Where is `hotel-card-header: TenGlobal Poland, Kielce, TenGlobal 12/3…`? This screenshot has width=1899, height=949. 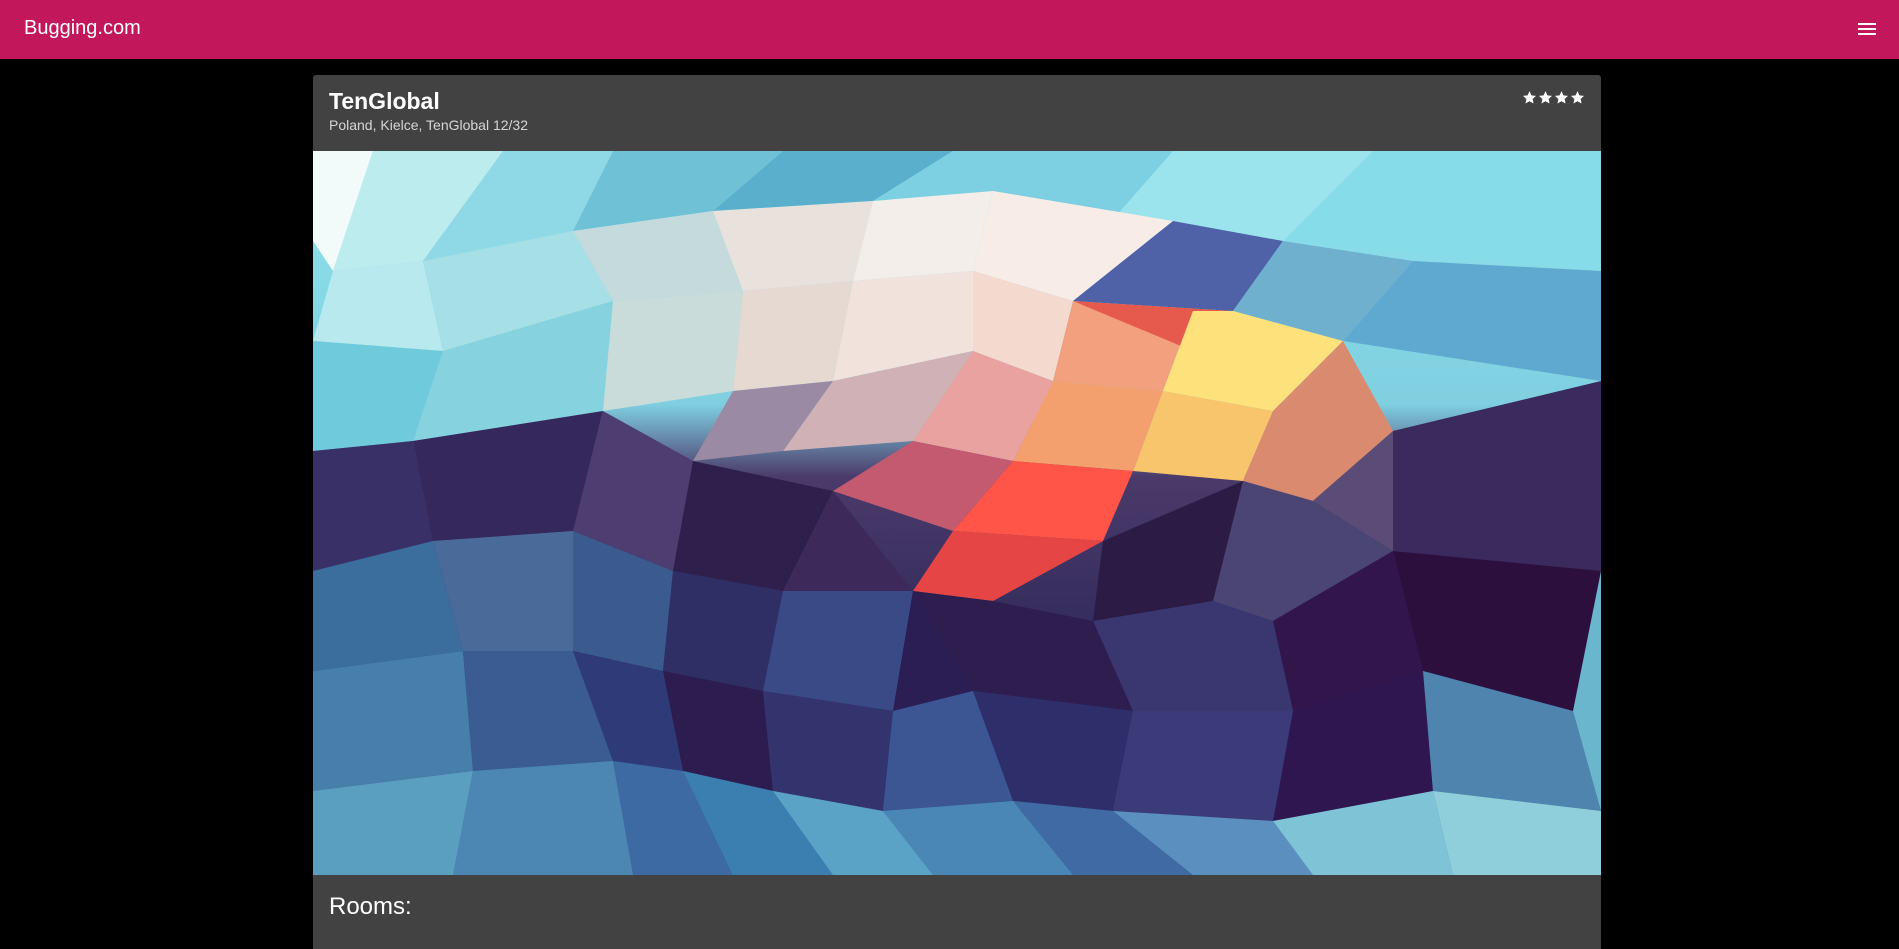 hotel-card-header: TenGlobal Poland, Kielce, TenGlobal 12/3… is located at coordinates (957, 113).